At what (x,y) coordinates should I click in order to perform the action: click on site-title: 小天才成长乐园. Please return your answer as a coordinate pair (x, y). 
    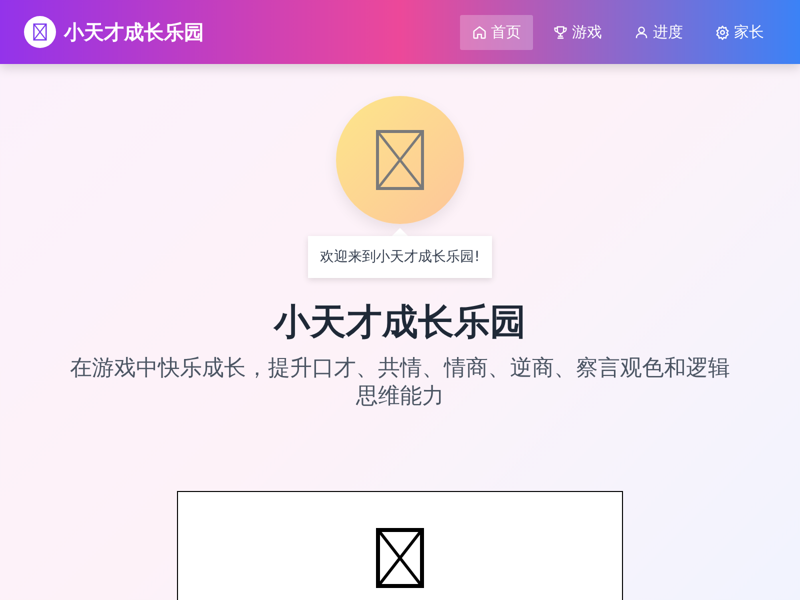
    Looking at the image, I should click on (134, 32).